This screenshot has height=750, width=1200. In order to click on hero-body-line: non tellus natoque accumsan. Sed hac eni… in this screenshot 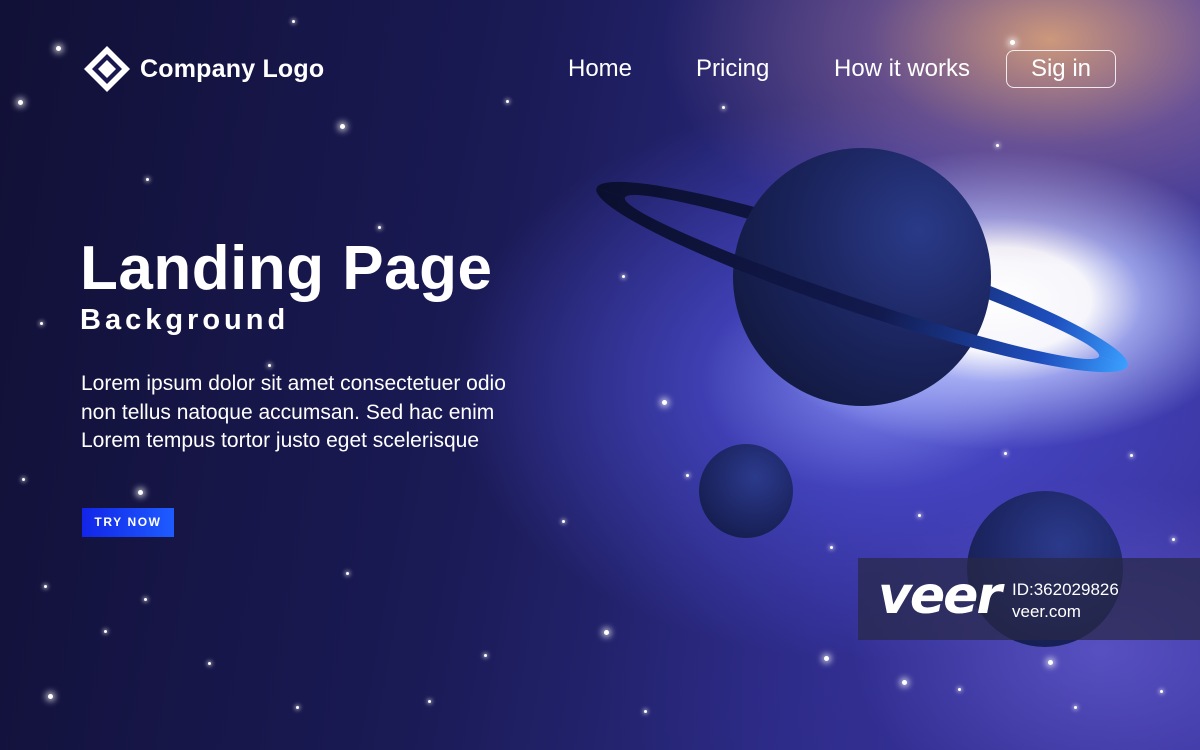, I will do `click(288, 412)`.